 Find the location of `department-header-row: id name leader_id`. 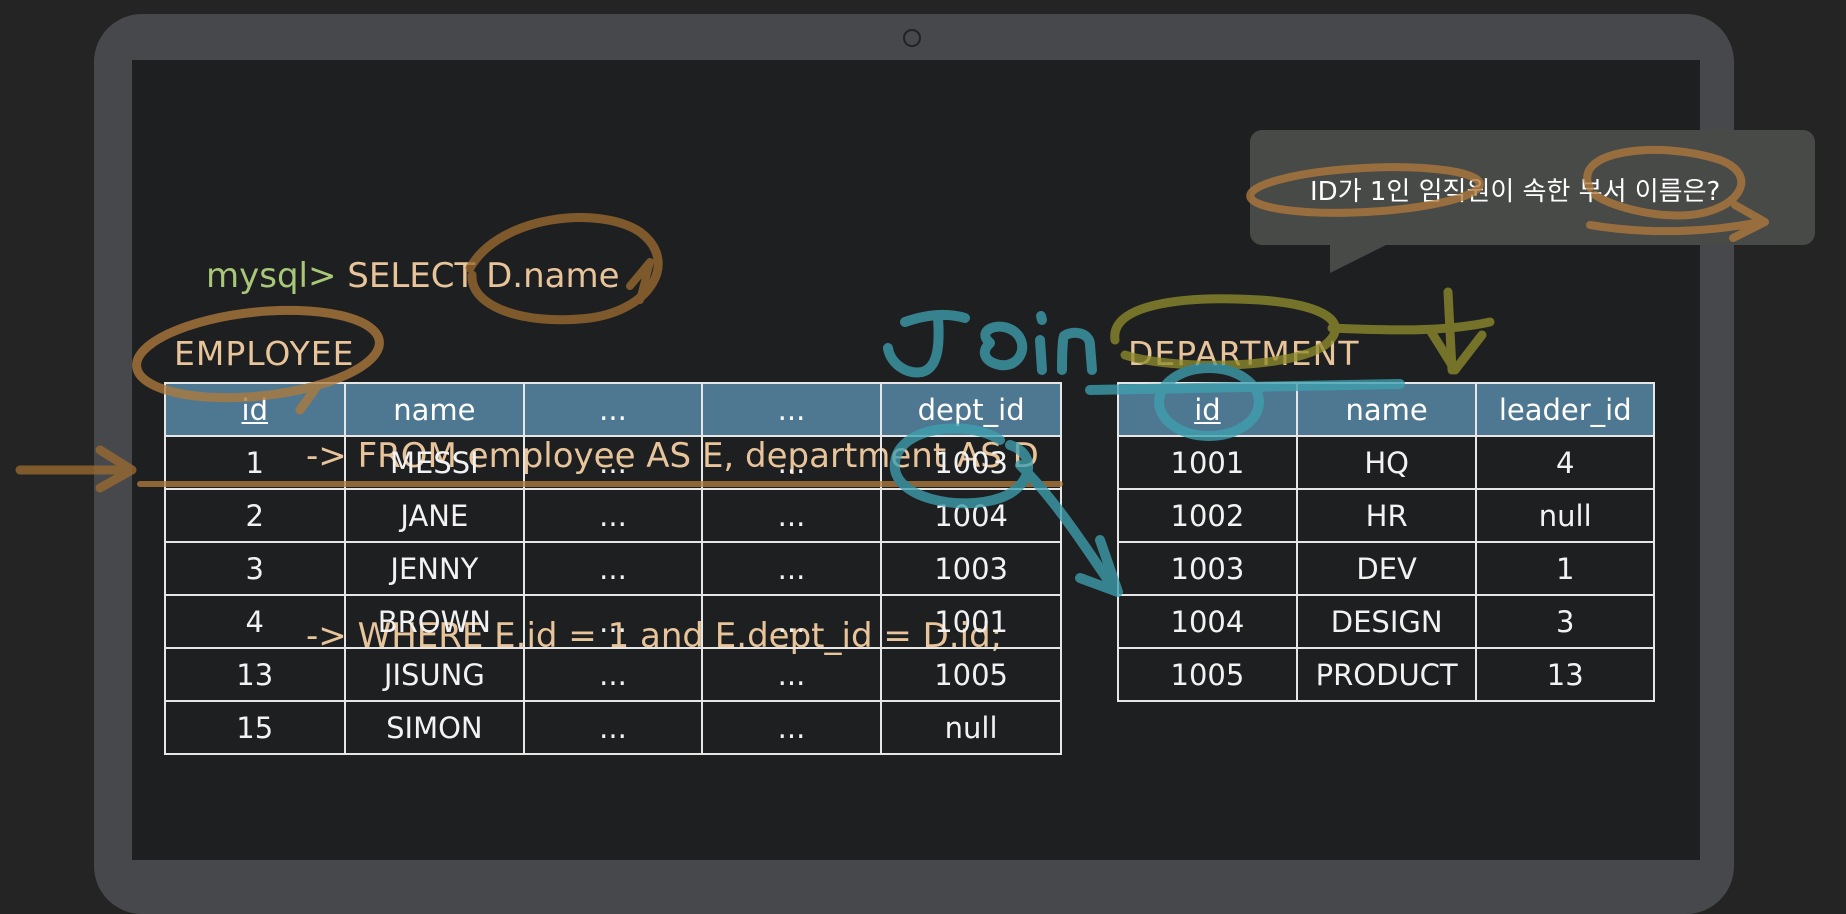

department-header-row: id name leader_id is located at coordinates (1386, 409).